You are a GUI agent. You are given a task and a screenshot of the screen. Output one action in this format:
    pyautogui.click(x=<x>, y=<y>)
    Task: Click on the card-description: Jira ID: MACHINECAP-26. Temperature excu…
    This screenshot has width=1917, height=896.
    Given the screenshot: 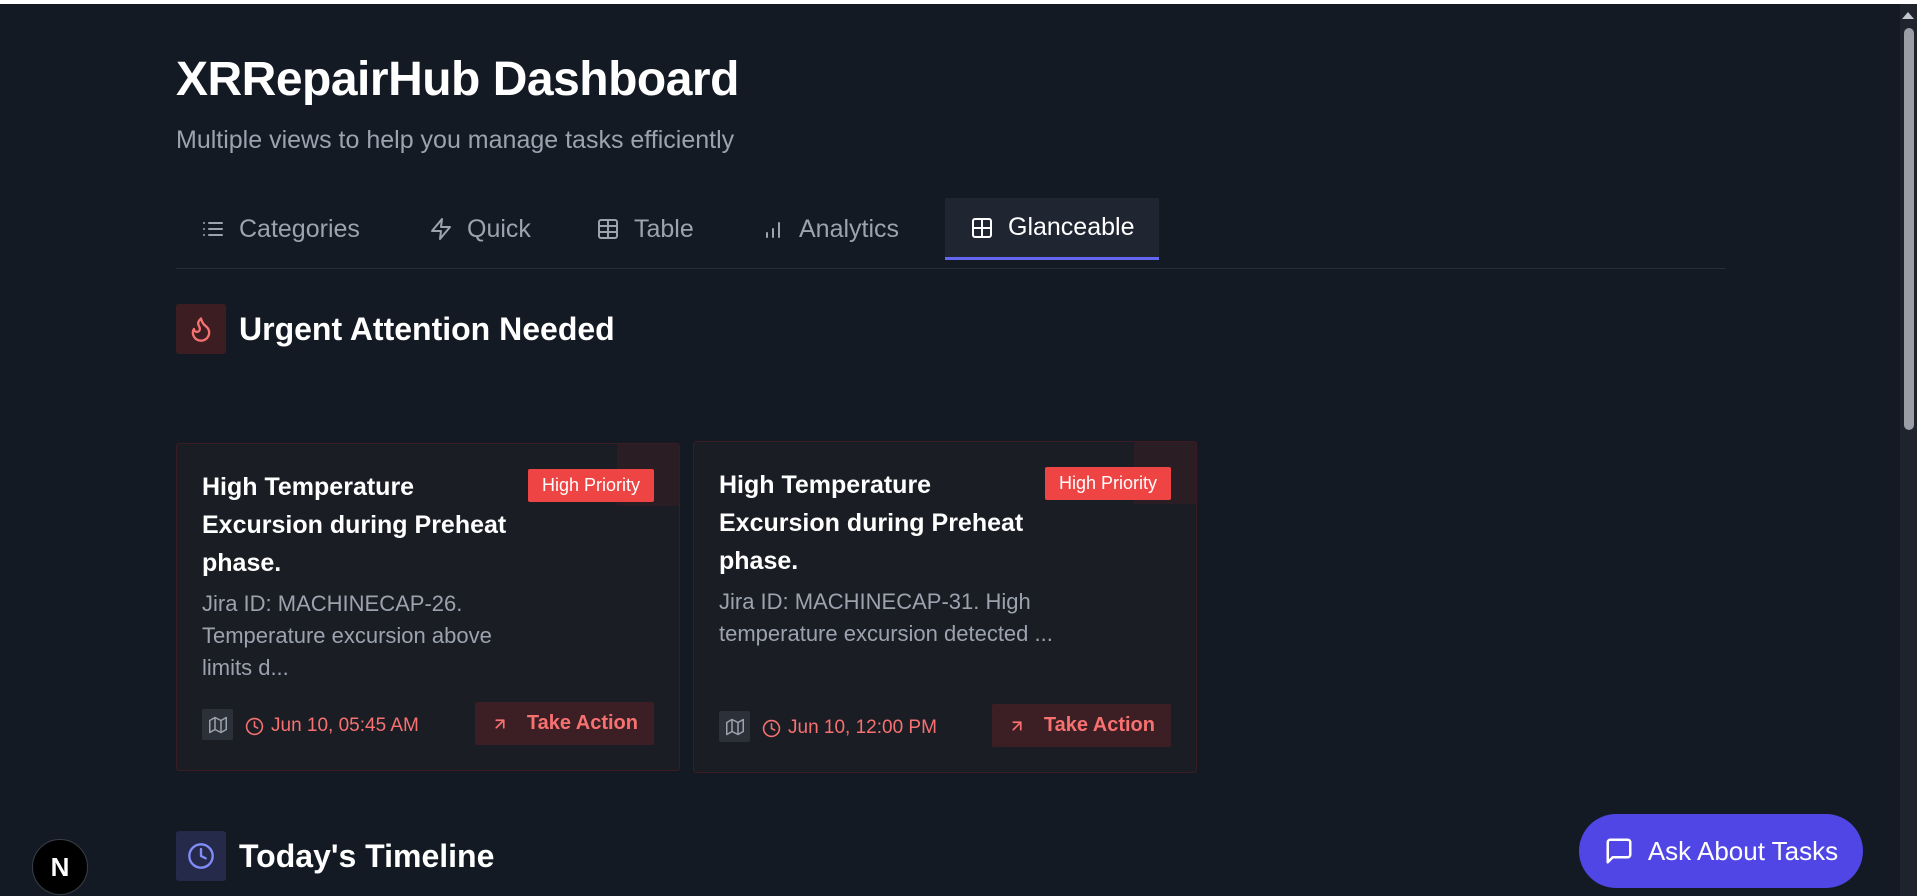 What is the action you would take?
    pyautogui.click(x=347, y=635)
    